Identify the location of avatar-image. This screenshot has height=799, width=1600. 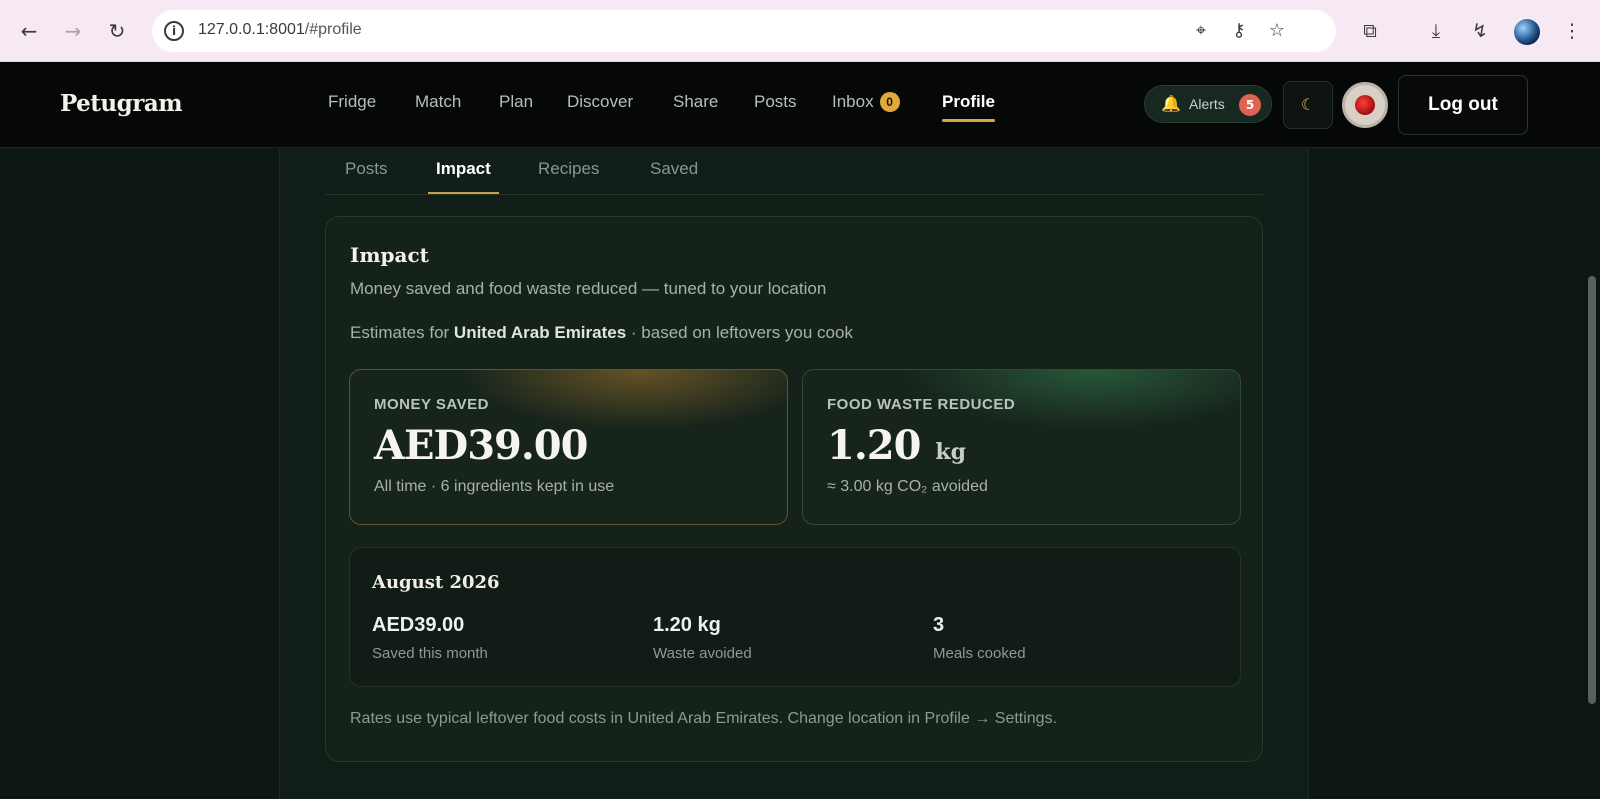
(1365, 105).